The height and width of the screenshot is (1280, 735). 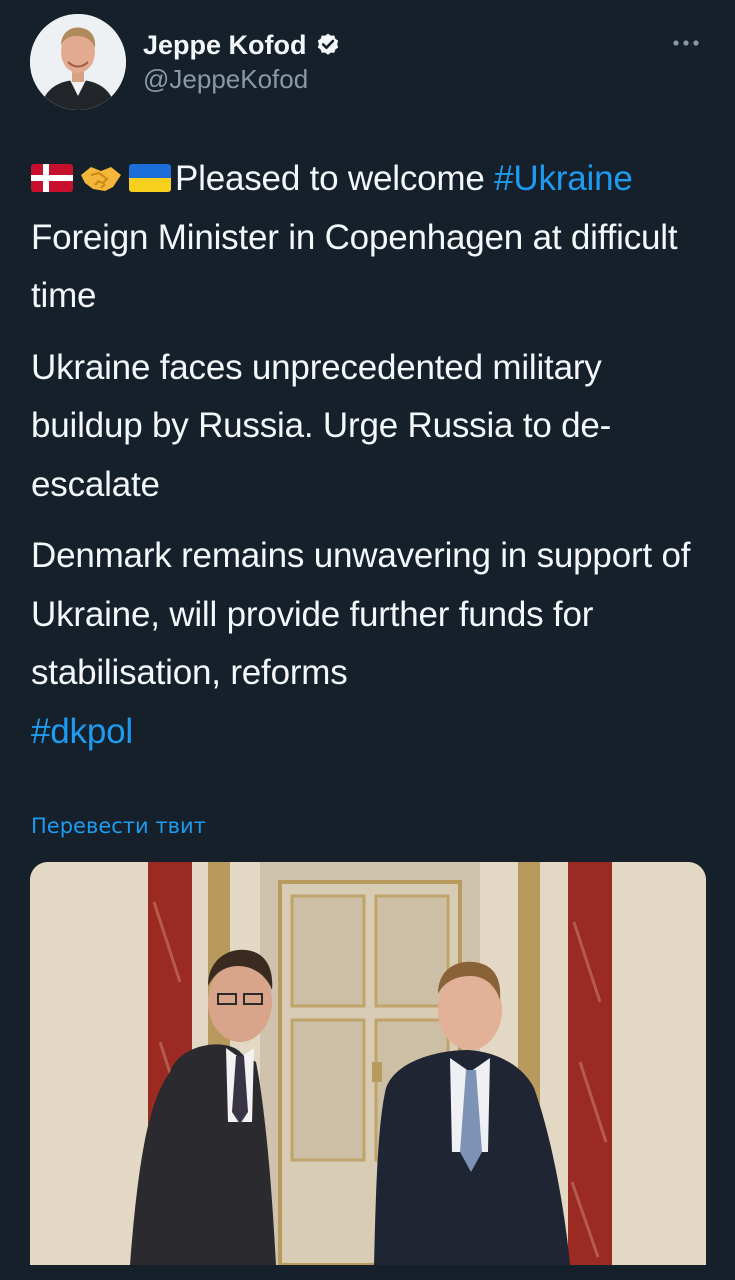 What do you see at coordinates (335, 178) in the screenshot?
I see `tweet-text-intro: Pleased to welcome` at bounding box center [335, 178].